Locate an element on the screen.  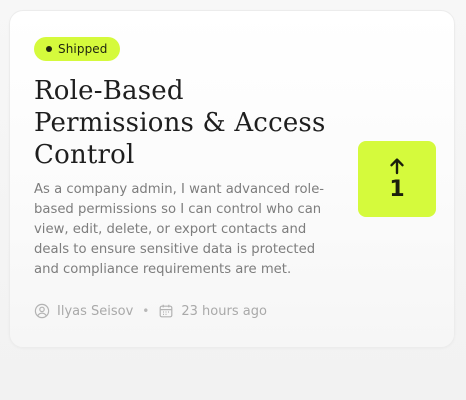
posted-time: 23 hours ago is located at coordinates (224, 311).